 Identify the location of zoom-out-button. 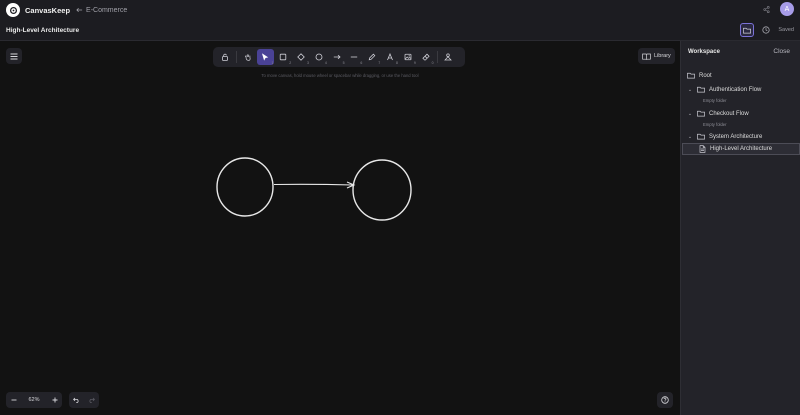
(13, 400).